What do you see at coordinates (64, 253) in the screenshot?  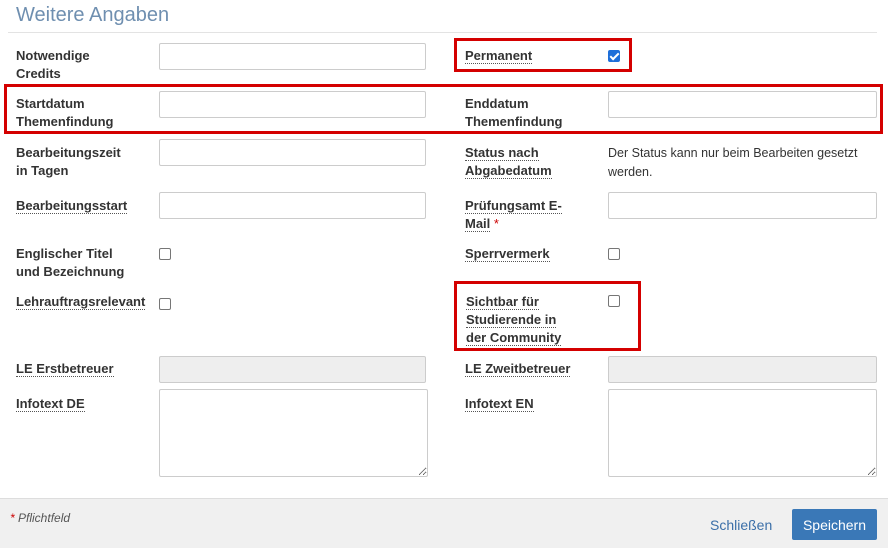 I see `englischer-titel-label-line1: Englischer Titel` at bounding box center [64, 253].